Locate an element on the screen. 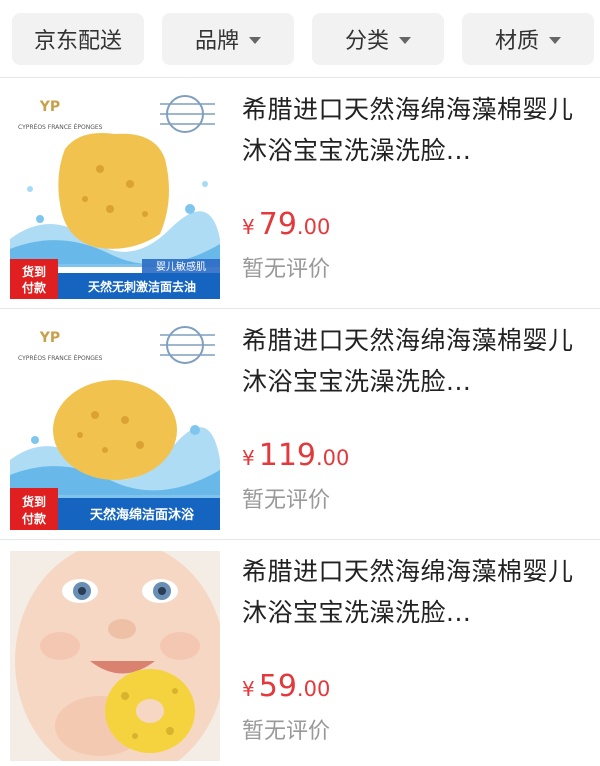  price-integer: 119 is located at coordinates (287, 455).